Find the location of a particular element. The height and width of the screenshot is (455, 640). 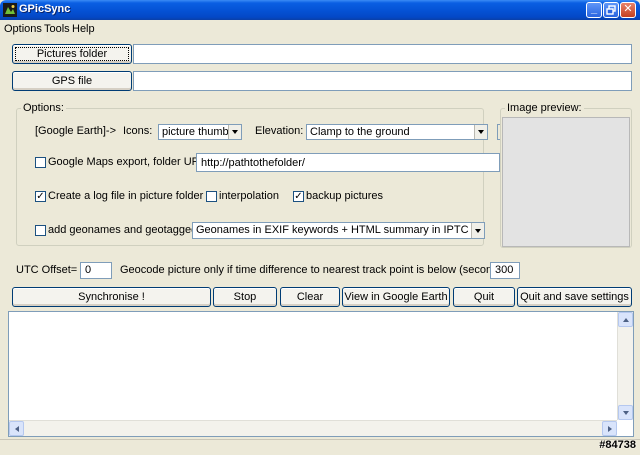

quit-save-button: Quit and save settings is located at coordinates (574, 297).